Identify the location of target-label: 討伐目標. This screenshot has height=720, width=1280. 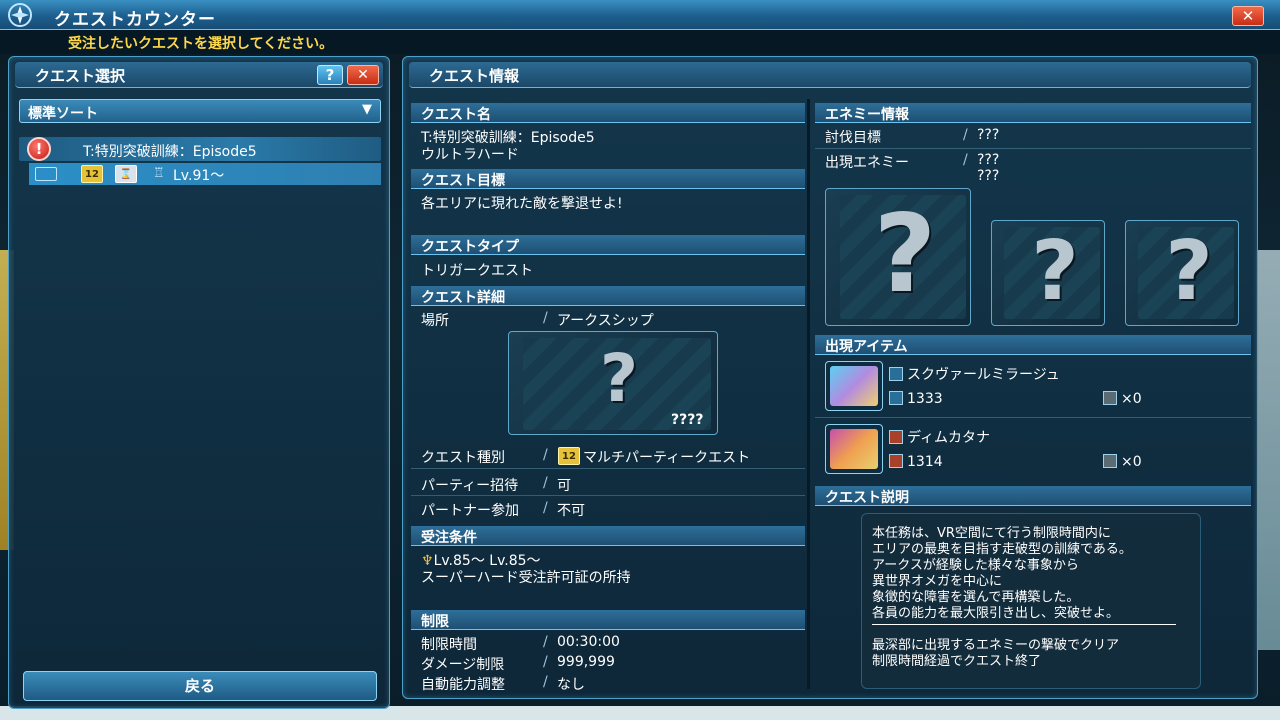
(853, 138).